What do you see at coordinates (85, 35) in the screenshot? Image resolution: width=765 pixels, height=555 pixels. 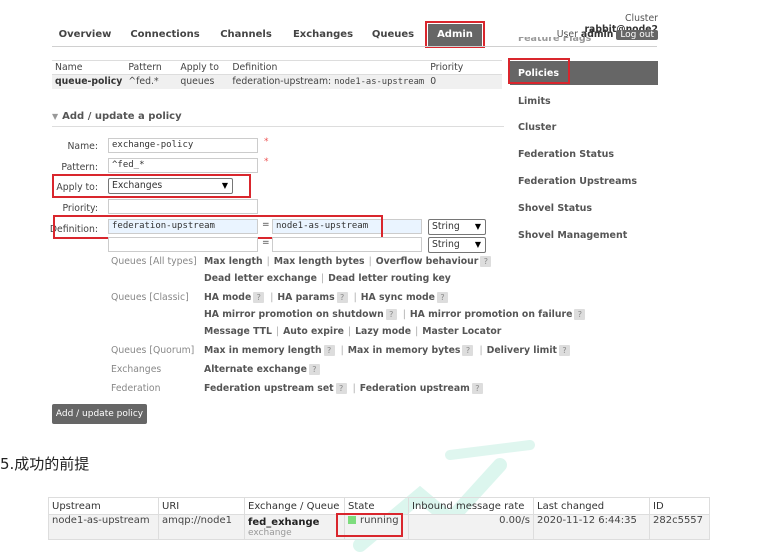 I see `tab-overview: Overview` at bounding box center [85, 35].